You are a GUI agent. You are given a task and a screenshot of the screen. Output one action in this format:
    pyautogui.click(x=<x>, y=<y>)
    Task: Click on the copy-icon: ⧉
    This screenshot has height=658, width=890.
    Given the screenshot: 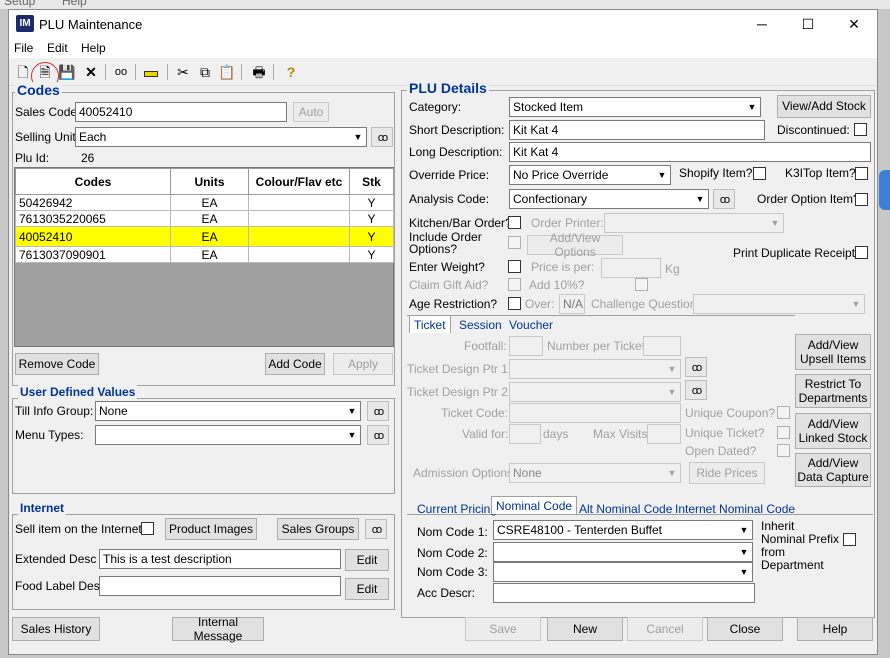 What is the action you would take?
    pyautogui.click(x=205, y=72)
    